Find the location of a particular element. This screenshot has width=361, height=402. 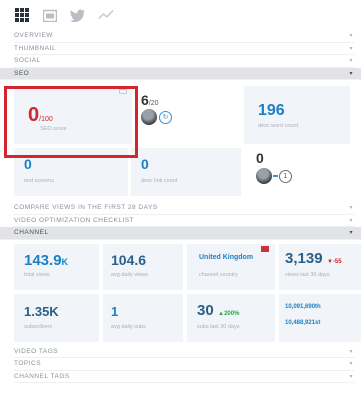

rank-card: 10,091,690th 10,488,921st is located at coordinates (320, 317).